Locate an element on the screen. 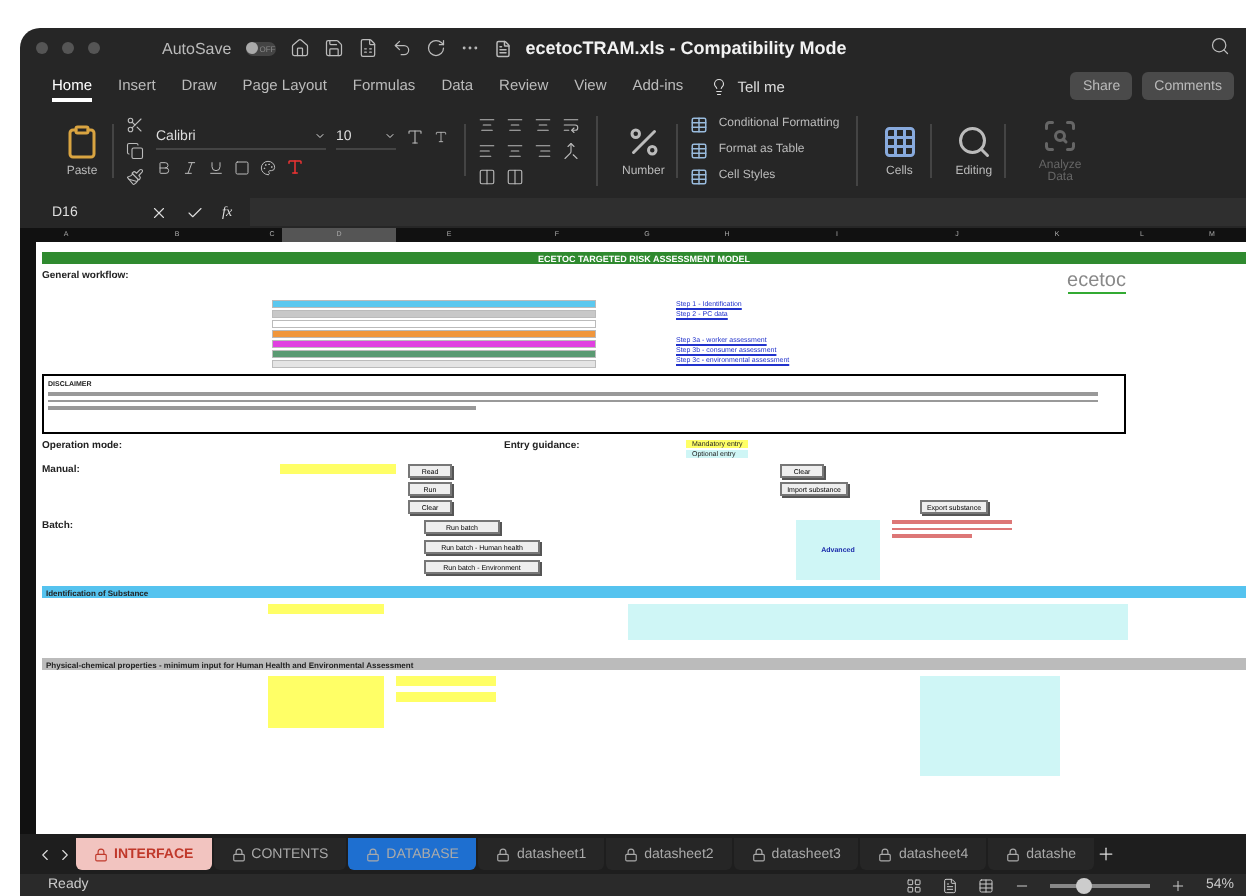 This screenshot has width=1246, height=896. normal-view-icon is located at coordinates (913, 885).